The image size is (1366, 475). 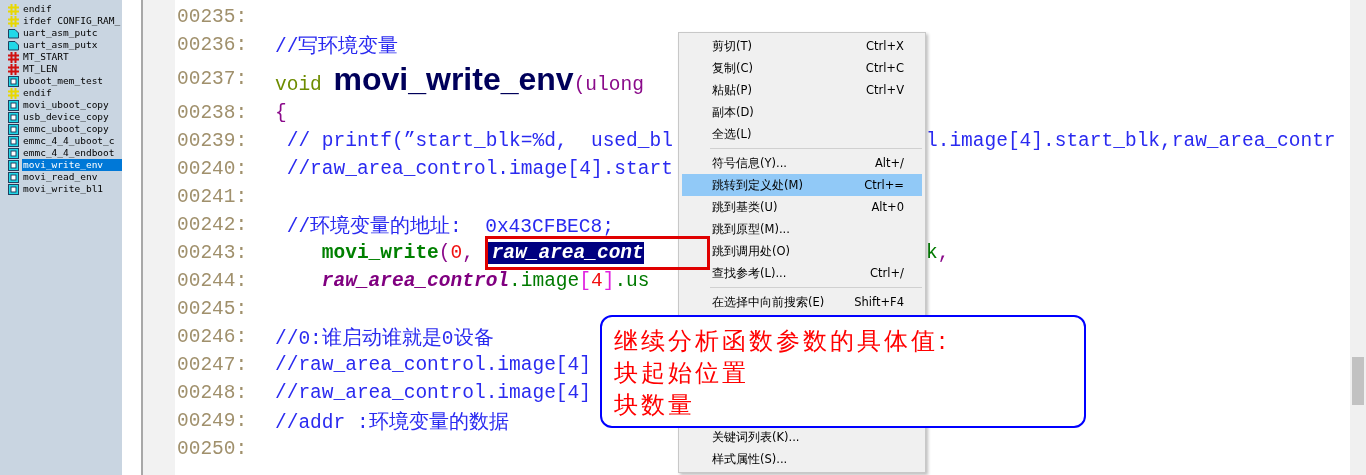 I want to click on code-text: //raw_area_control.image[4].start, so click(x=479, y=169).